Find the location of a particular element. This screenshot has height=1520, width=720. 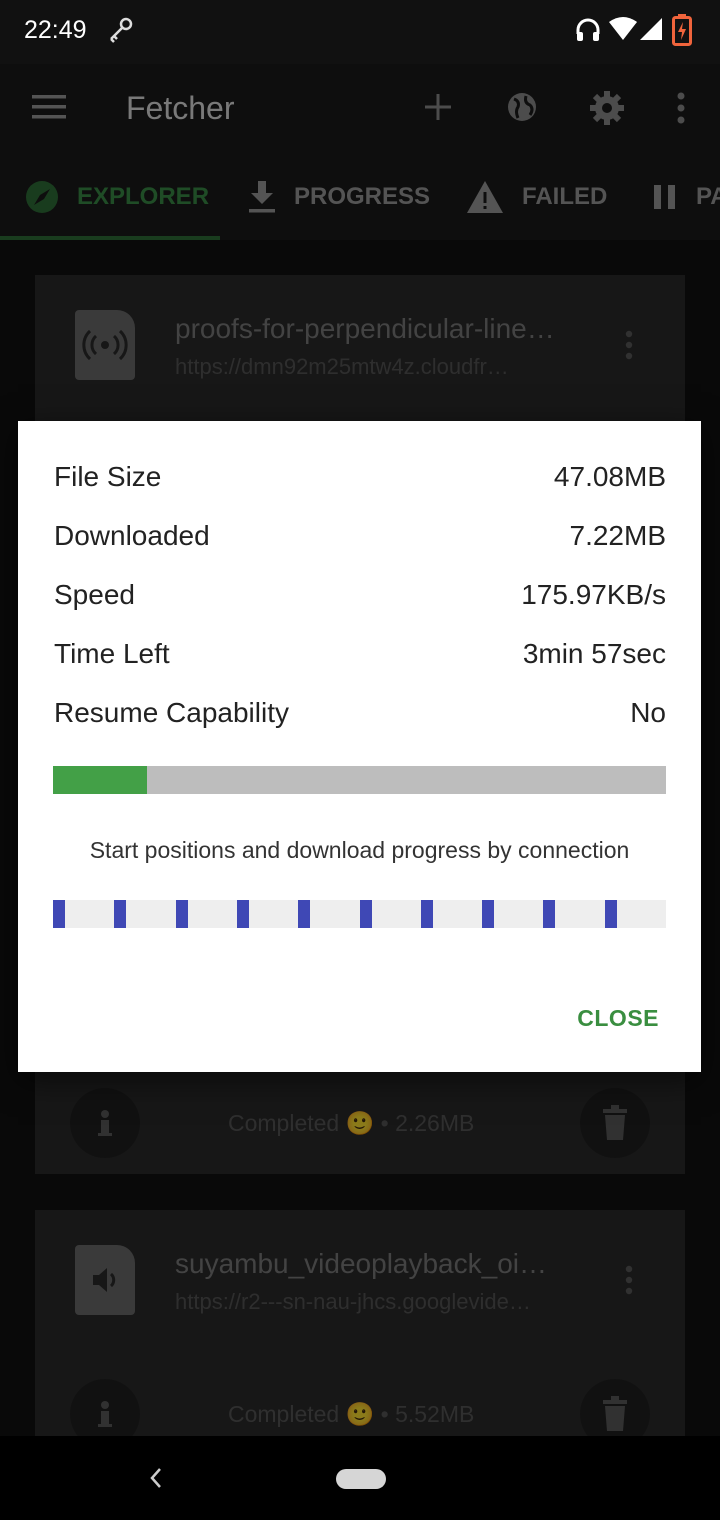

key-icon is located at coordinates (121, 30).